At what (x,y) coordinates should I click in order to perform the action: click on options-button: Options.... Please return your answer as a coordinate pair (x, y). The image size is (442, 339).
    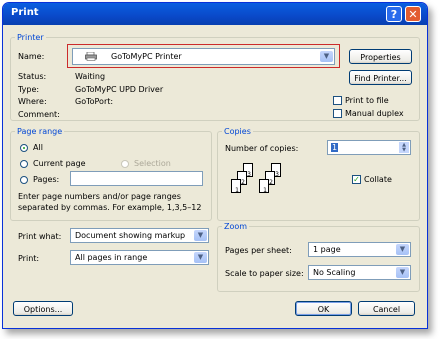
    Looking at the image, I should click on (43, 308).